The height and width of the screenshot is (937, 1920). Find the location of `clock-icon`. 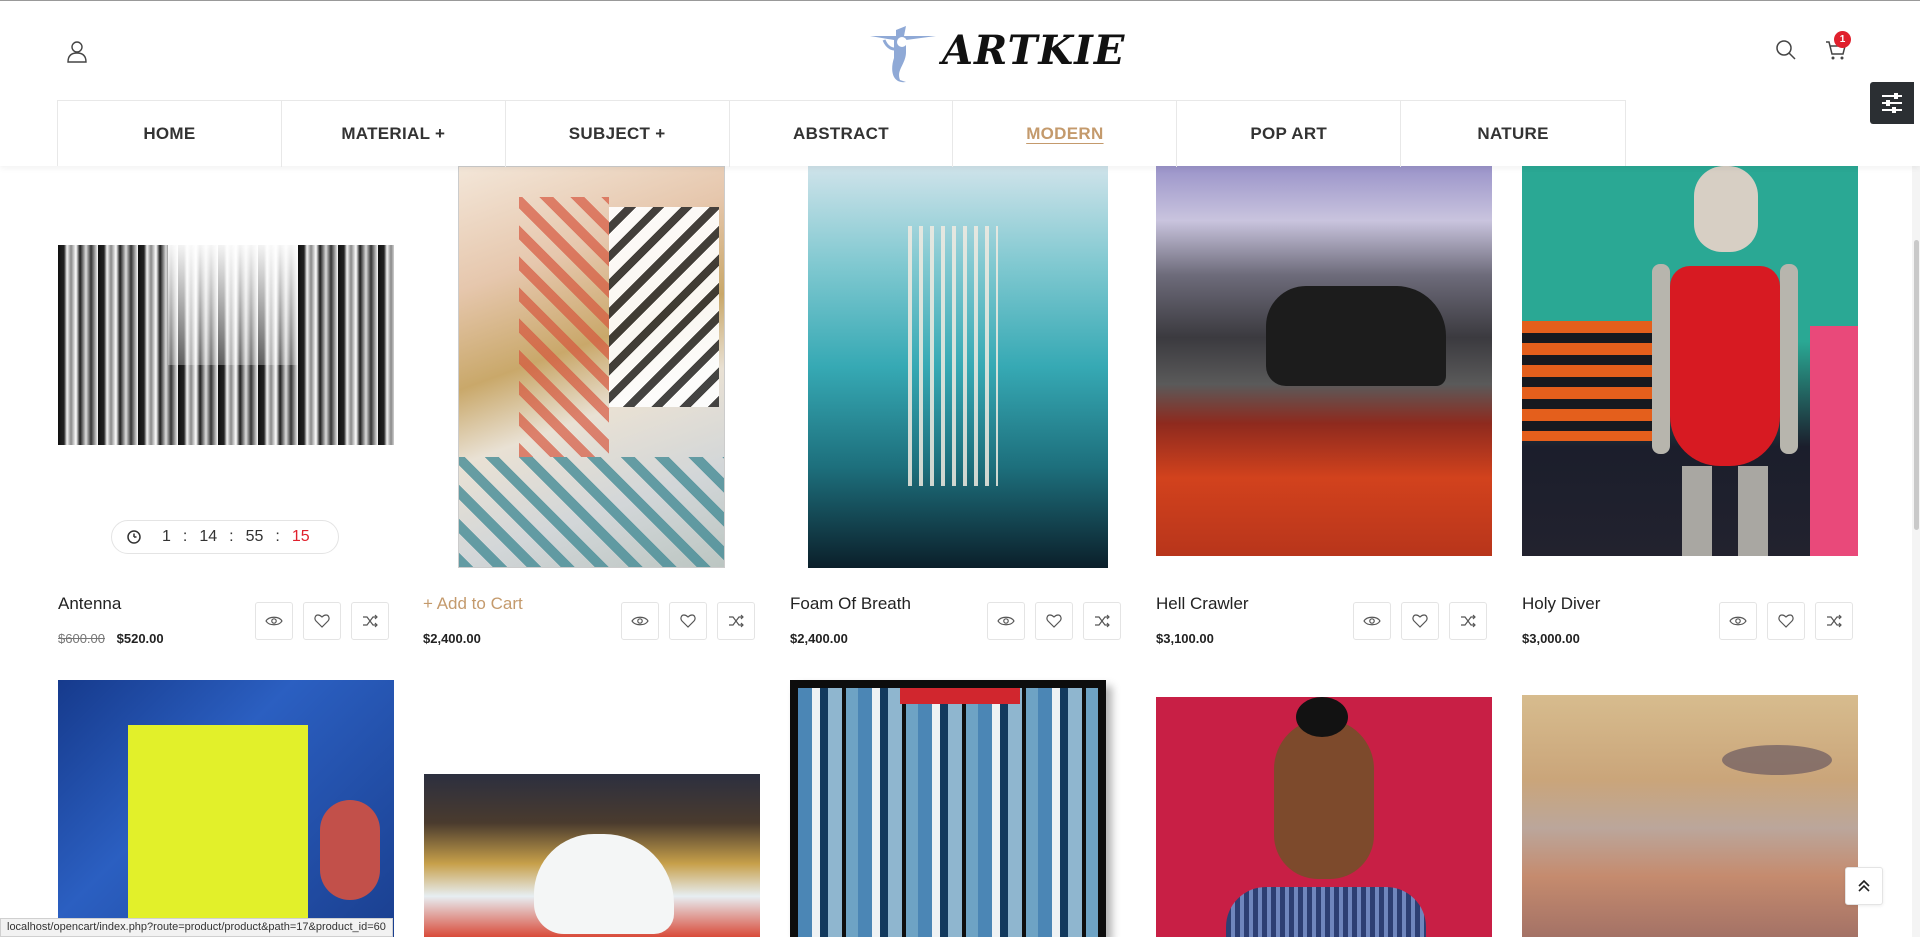

clock-icon is located at coordinates (134, 537).